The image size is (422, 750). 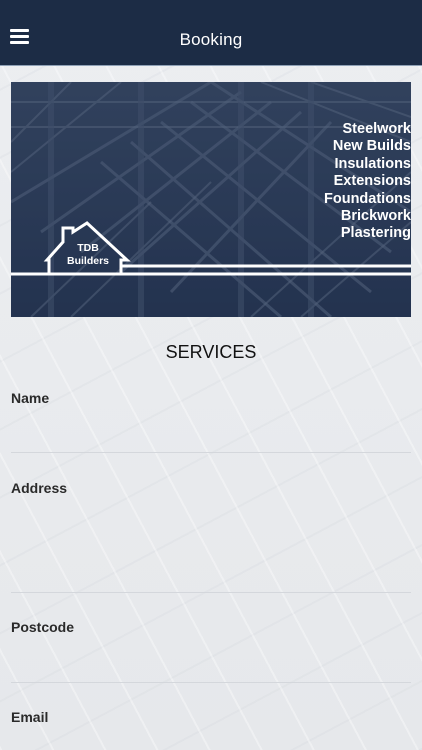 I want to click on logo-line-1: TDB, so click(x=88, y=248).